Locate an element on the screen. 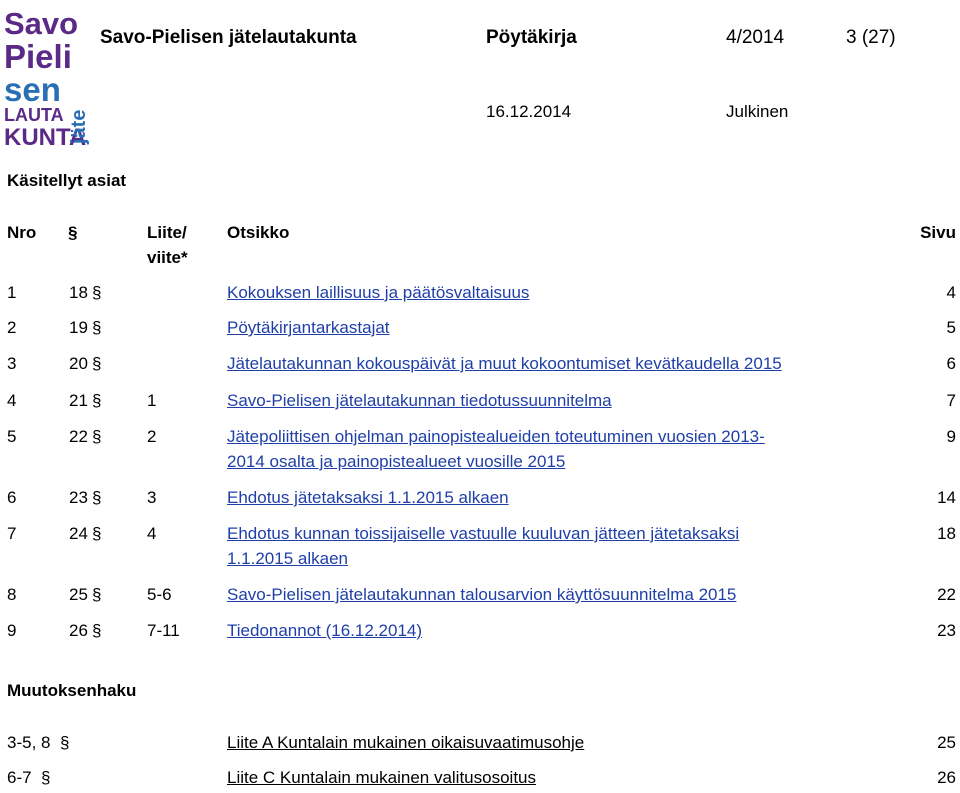 This screenshot has width=960, height=793. organization-name: Savo-Pielisen jätelautakunta is located at coordinates (228, 37).